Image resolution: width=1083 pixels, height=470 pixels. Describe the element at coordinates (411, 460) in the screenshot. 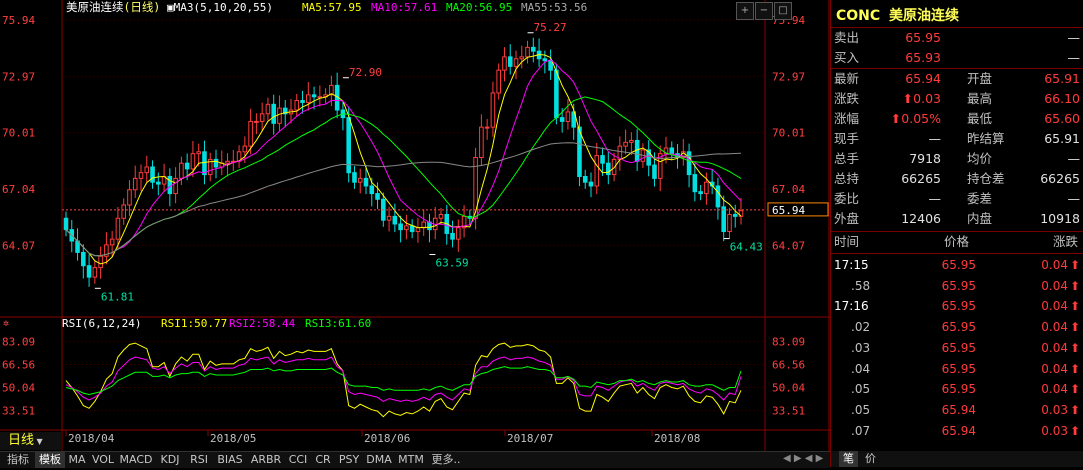

I see `indicator-tab: MTM` at that location.